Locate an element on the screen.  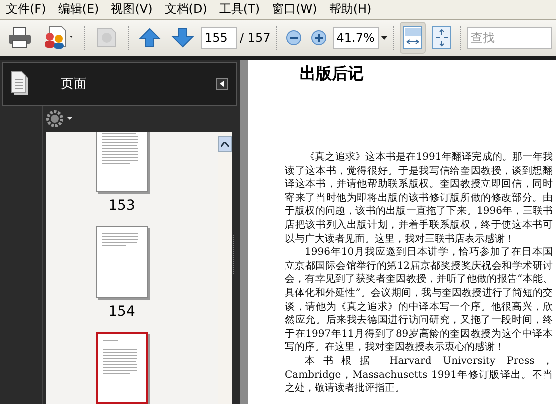
menu-item: 编辑(E) is located at coordinates (81, 9).